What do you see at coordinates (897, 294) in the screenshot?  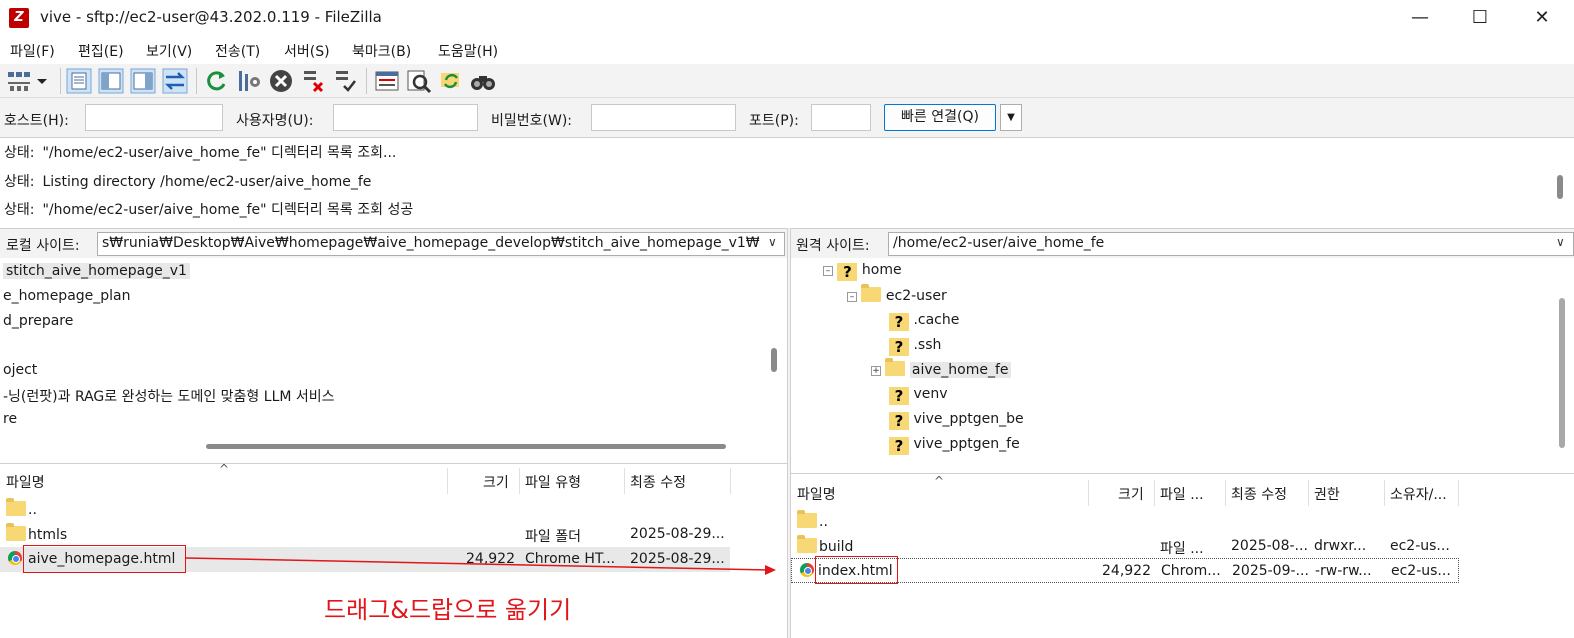 I see `tree-item-ec2-user: – ec2-user` at bounding box center [897, 294].